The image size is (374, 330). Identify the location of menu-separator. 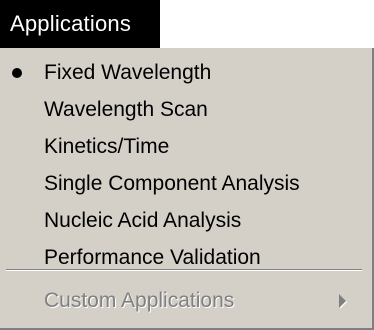
(184, 270).